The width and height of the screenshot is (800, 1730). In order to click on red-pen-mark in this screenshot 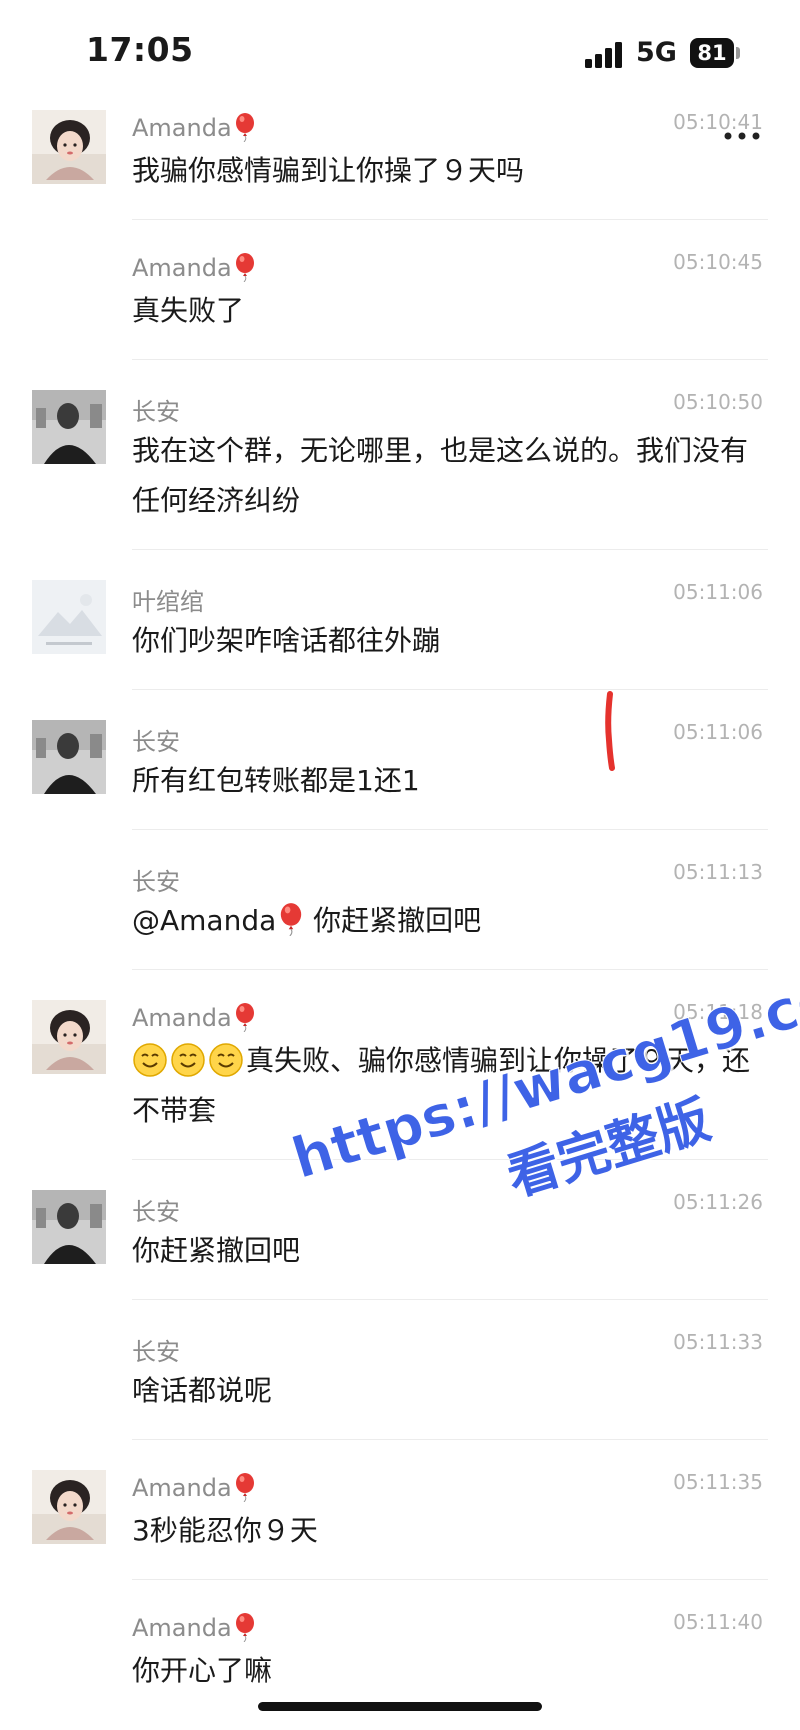, I will do `click(610, 731)`.